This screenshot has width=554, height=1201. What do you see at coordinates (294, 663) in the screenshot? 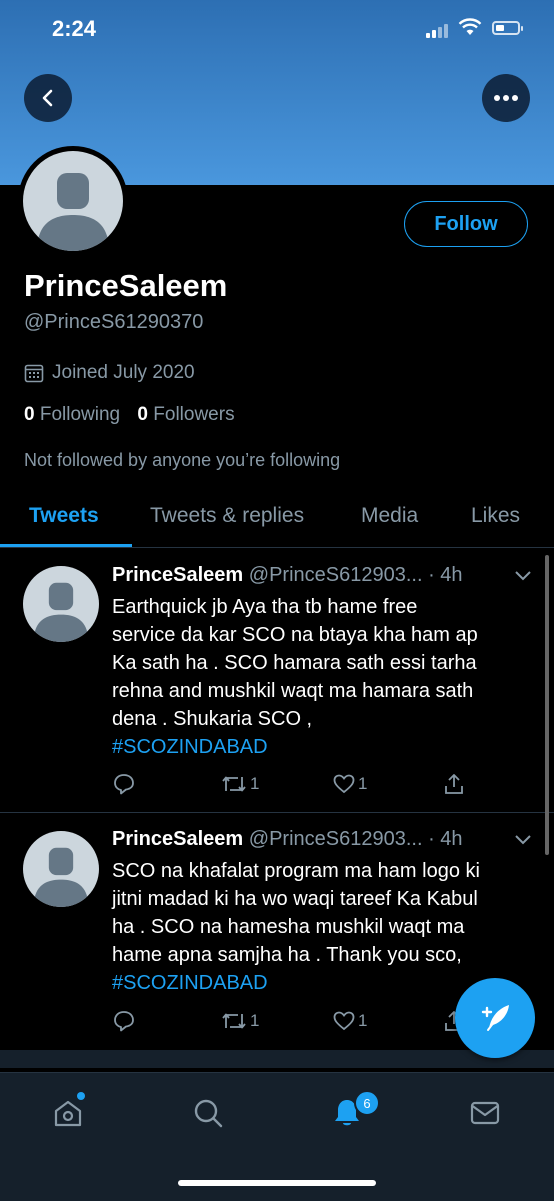
I see `tweet-line: Ka sath ha . SCO hamara sath essi tarha` at bounding box center [294, 663].